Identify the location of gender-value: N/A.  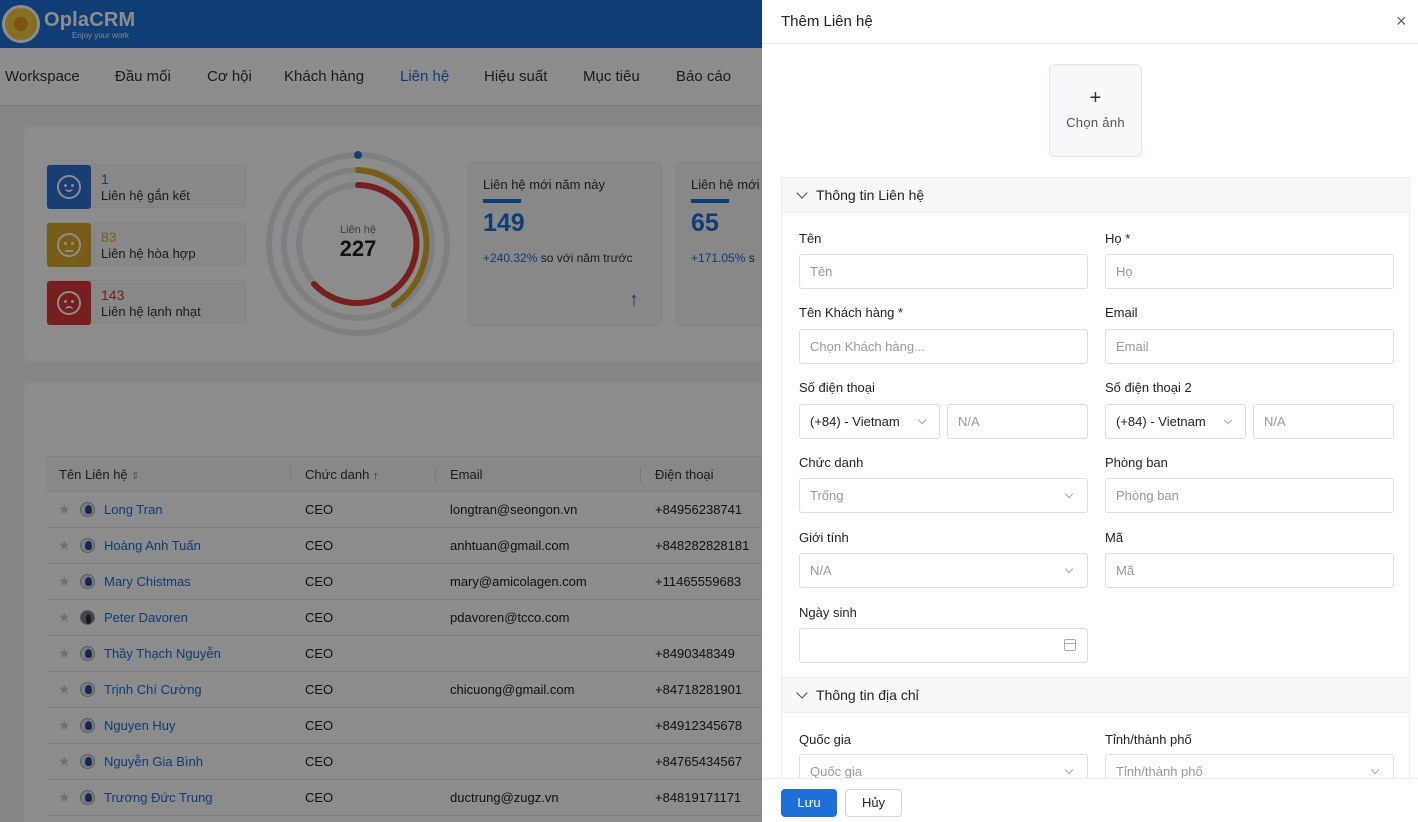
(821, 570).